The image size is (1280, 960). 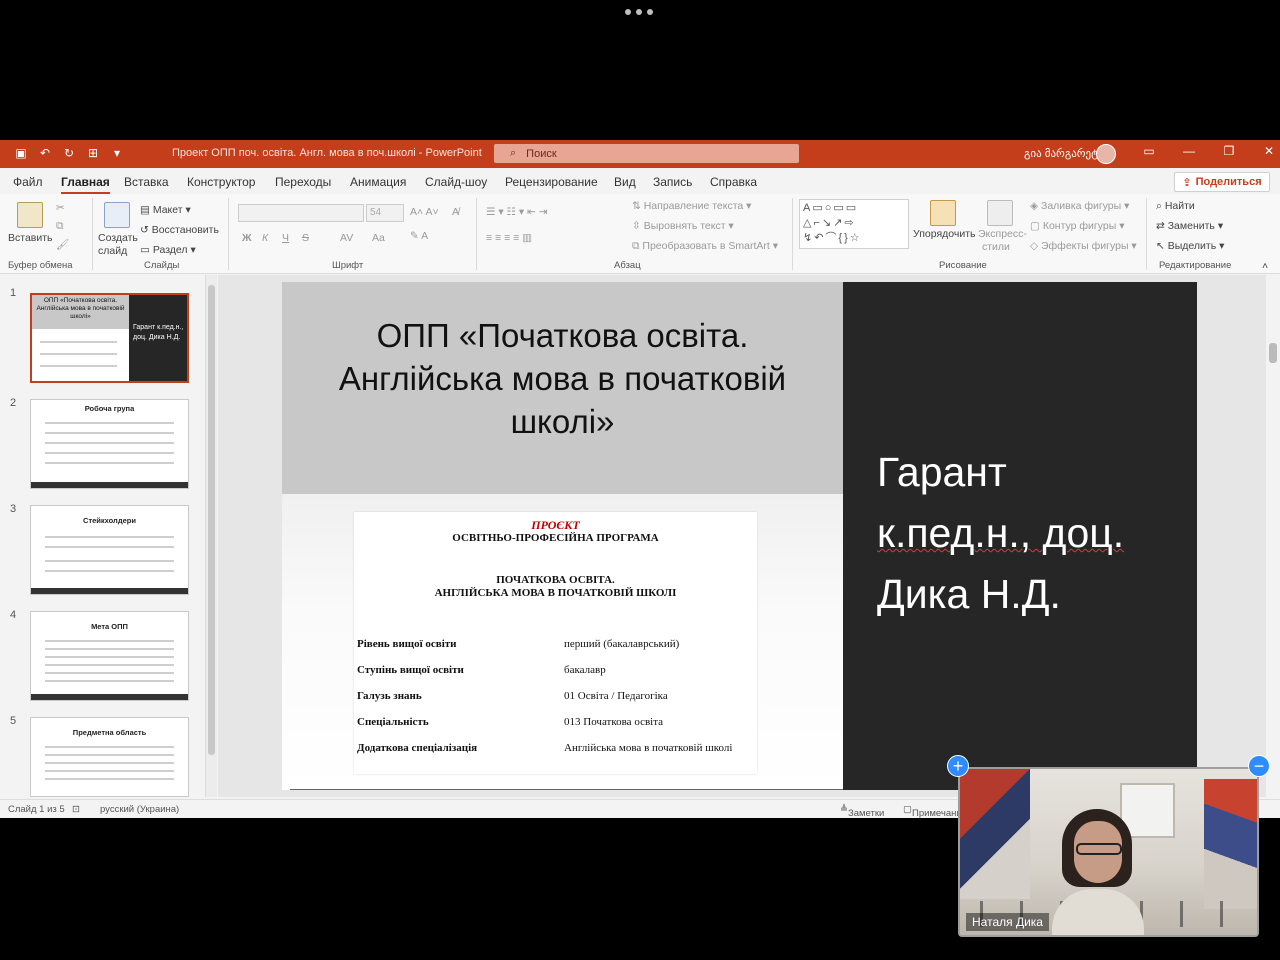 What do you see at coordinates (1229, 151) in the screenshot?
I see `maximize-icon: ❐` at bounding box center [1229, 151].